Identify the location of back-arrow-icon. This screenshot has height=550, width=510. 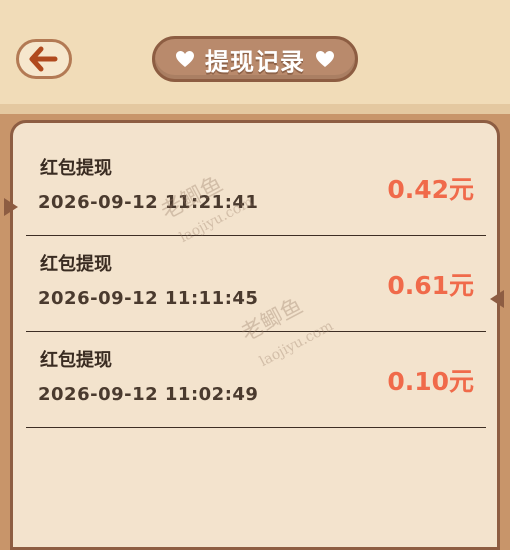
(43, 59).